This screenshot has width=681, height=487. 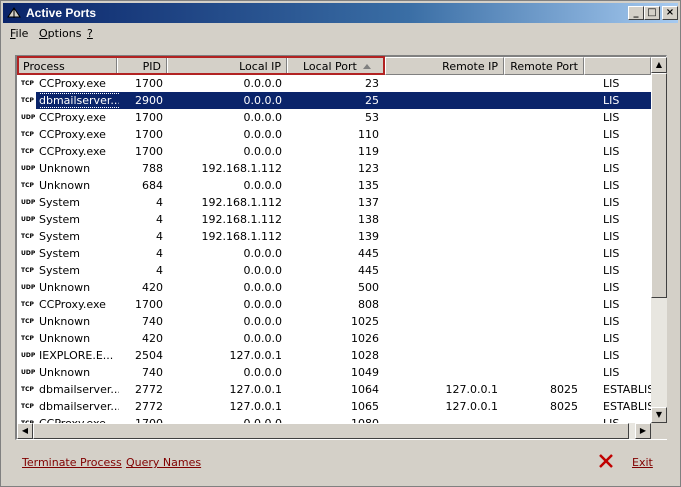 I want to click on exit-link: Exit, so click(x=642, y=462).